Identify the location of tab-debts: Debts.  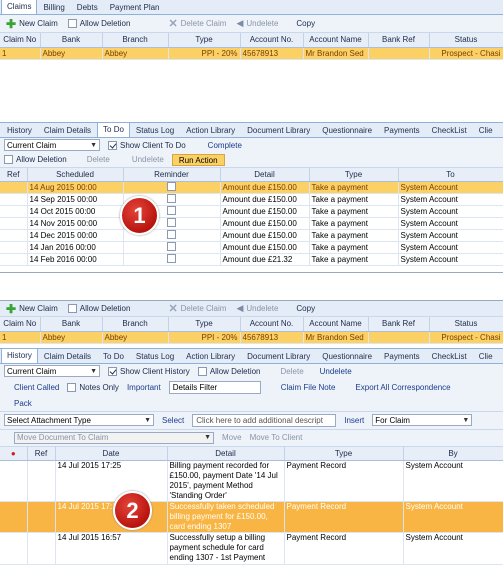
(87, 7).